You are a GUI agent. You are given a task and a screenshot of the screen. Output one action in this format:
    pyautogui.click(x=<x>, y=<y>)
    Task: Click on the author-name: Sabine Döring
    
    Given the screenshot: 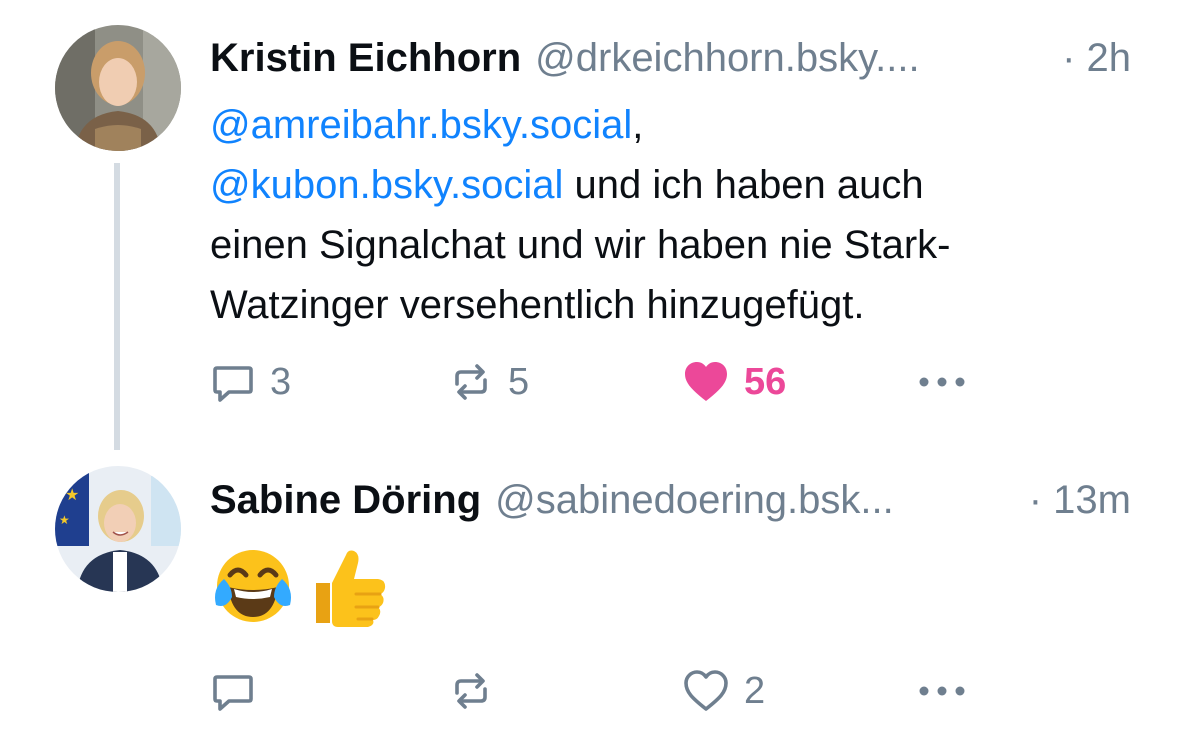 What is the action you would take?
    pyautogui.click(x=345, y=500)
    